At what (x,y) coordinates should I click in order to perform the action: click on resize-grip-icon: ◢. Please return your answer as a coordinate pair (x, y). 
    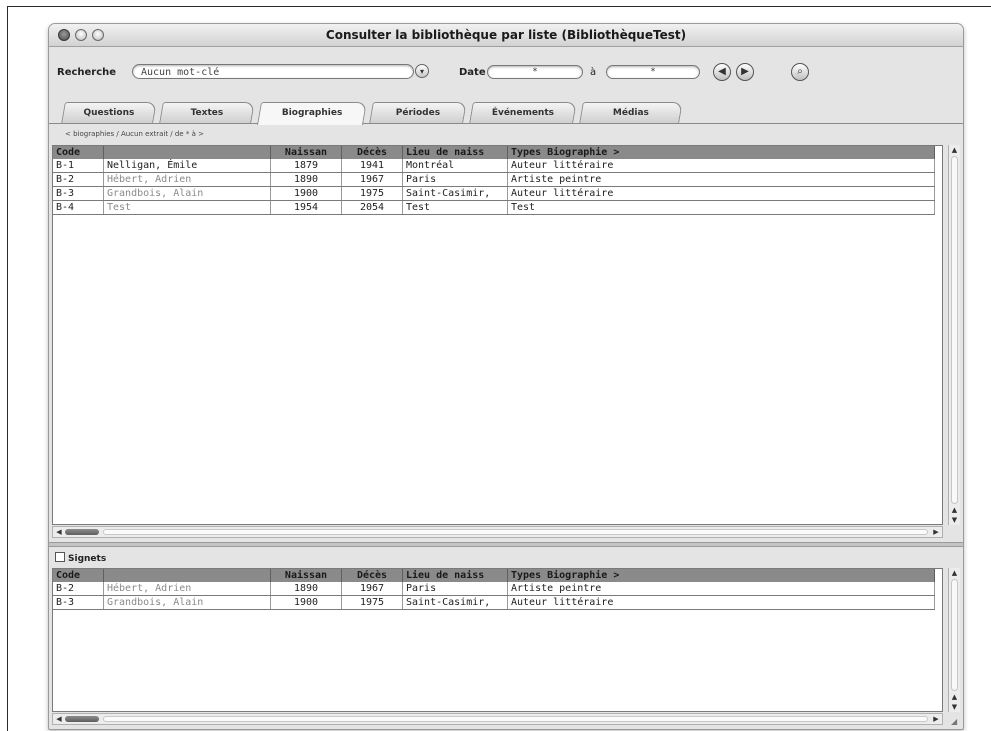
    Looking at the image, I should click on (956, 722).